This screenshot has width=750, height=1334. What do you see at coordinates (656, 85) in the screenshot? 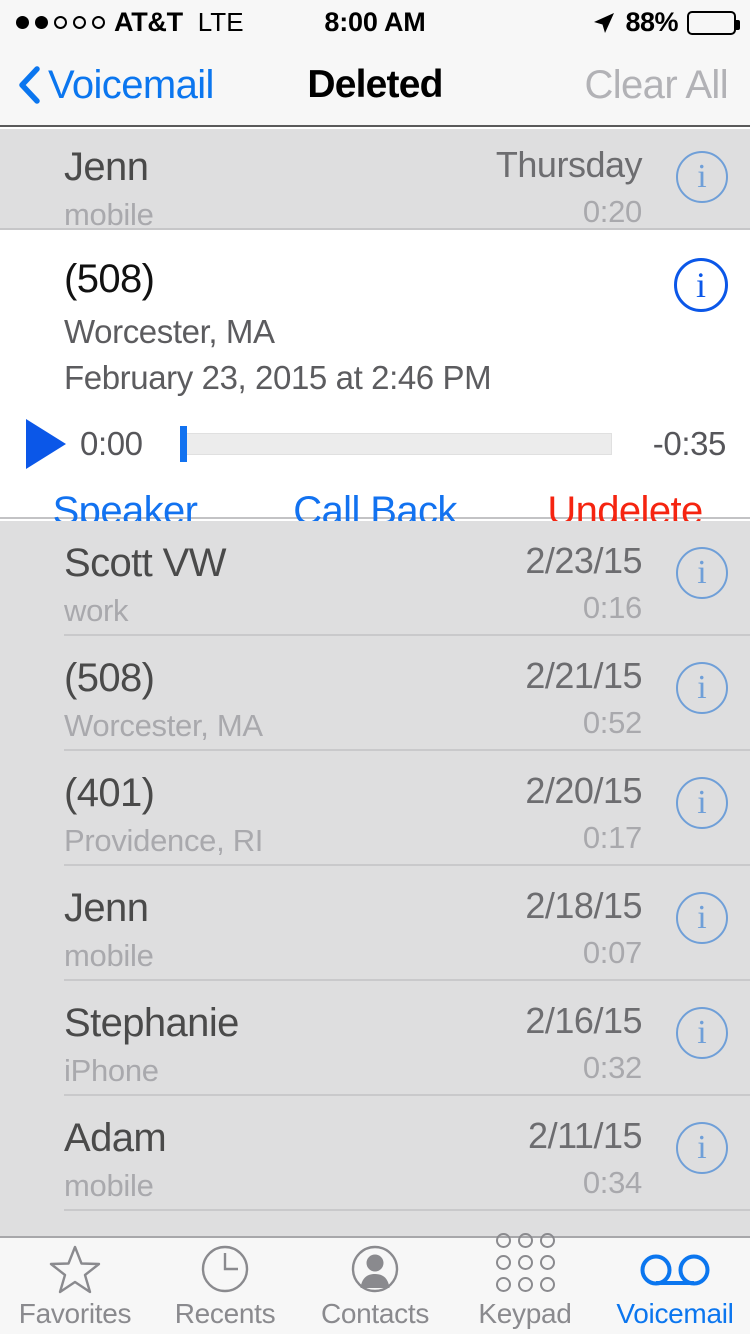
I see `clear-all-button: Clear All` at bounding box center [656, 85].